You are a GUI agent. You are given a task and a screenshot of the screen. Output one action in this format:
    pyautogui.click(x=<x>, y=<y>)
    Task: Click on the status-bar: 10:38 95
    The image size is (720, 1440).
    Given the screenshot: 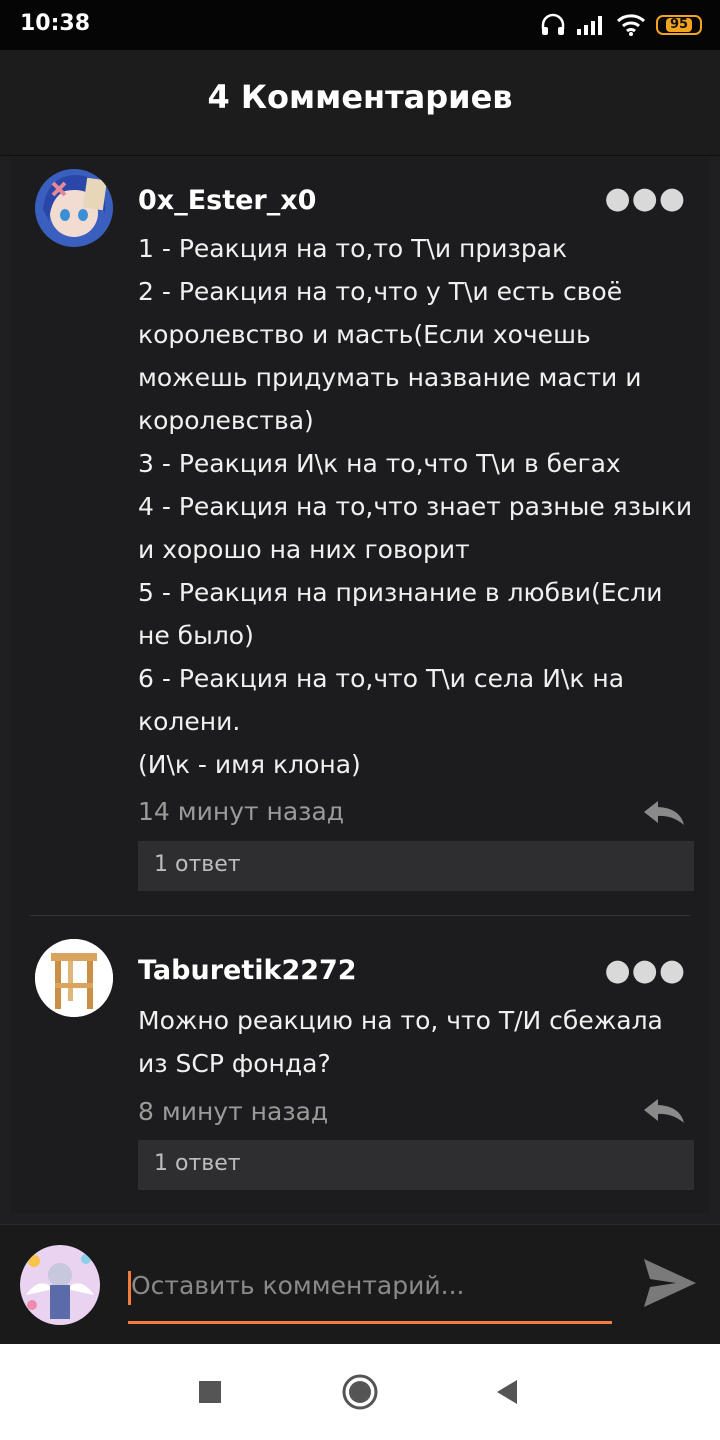 What is the action you would take?
    pyautogui.click(x=360, y=25)
    